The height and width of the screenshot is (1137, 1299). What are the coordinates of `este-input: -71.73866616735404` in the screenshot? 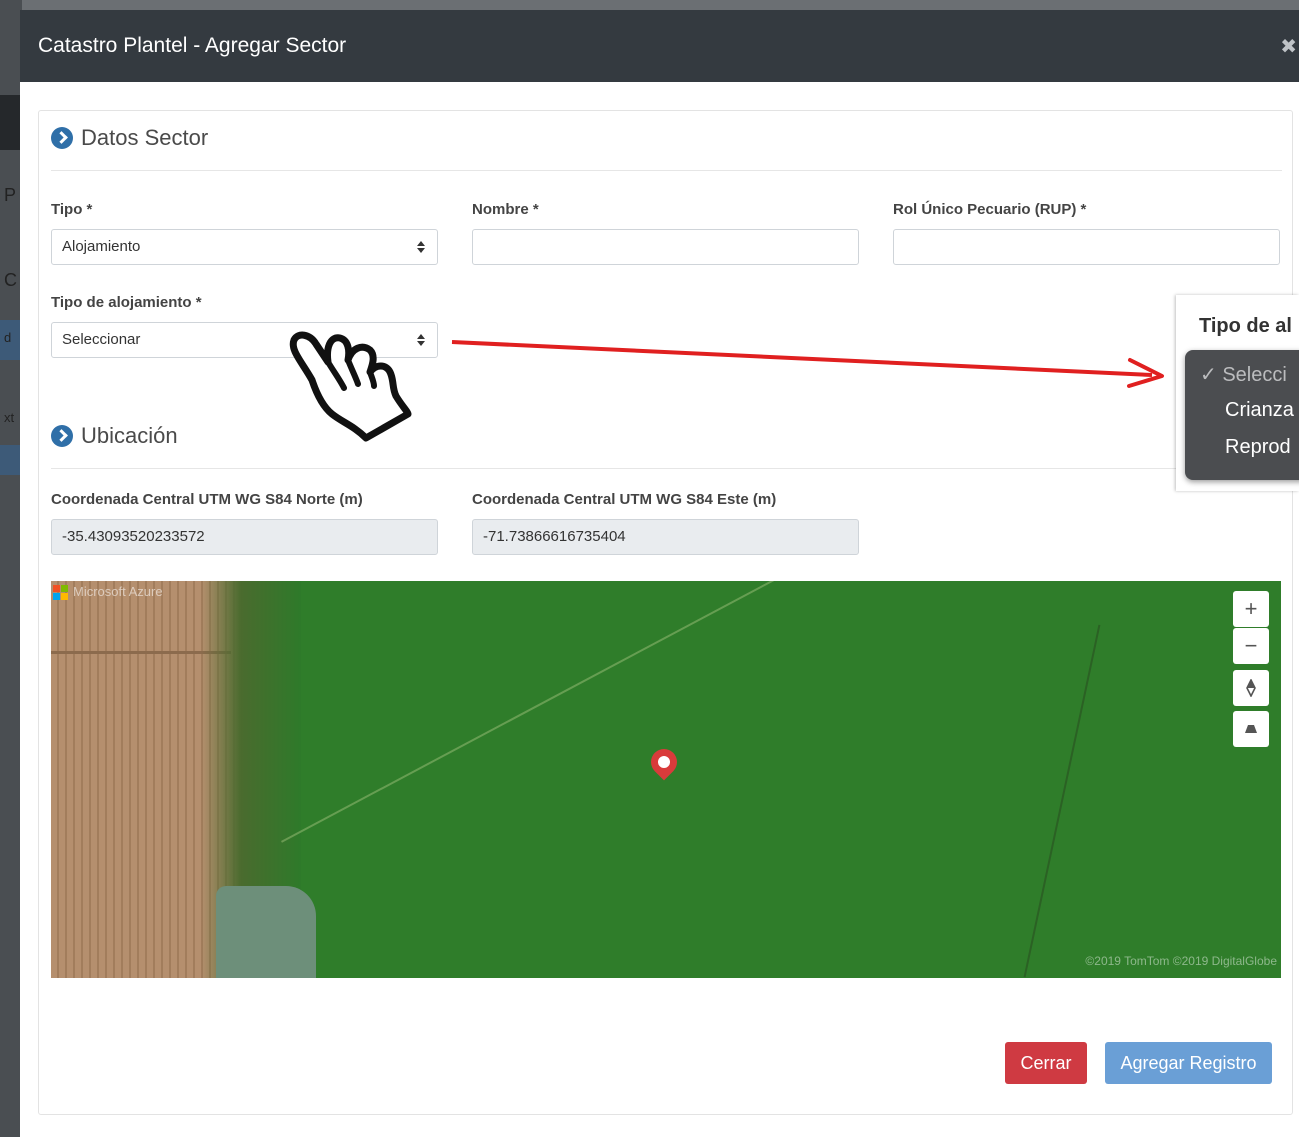 It's located at (665, 537).